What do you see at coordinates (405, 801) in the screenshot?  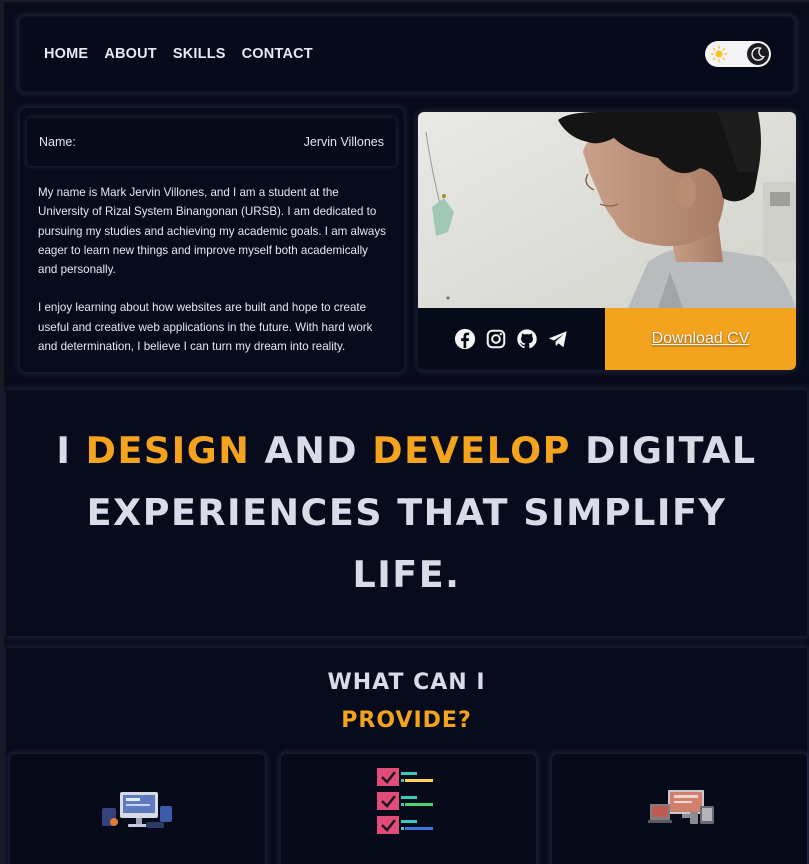 I see `checklist-illustration-icon` at bounding box center [405, 801].